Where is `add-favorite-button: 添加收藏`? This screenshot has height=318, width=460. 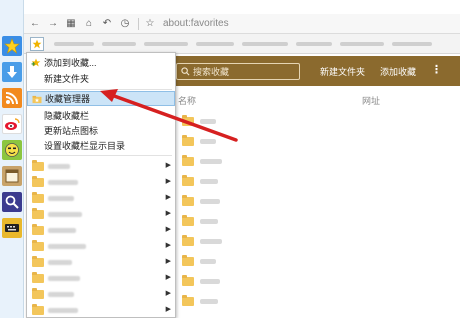 add-favorite-button: 添加收藏 is located at coordinates (398, 71).